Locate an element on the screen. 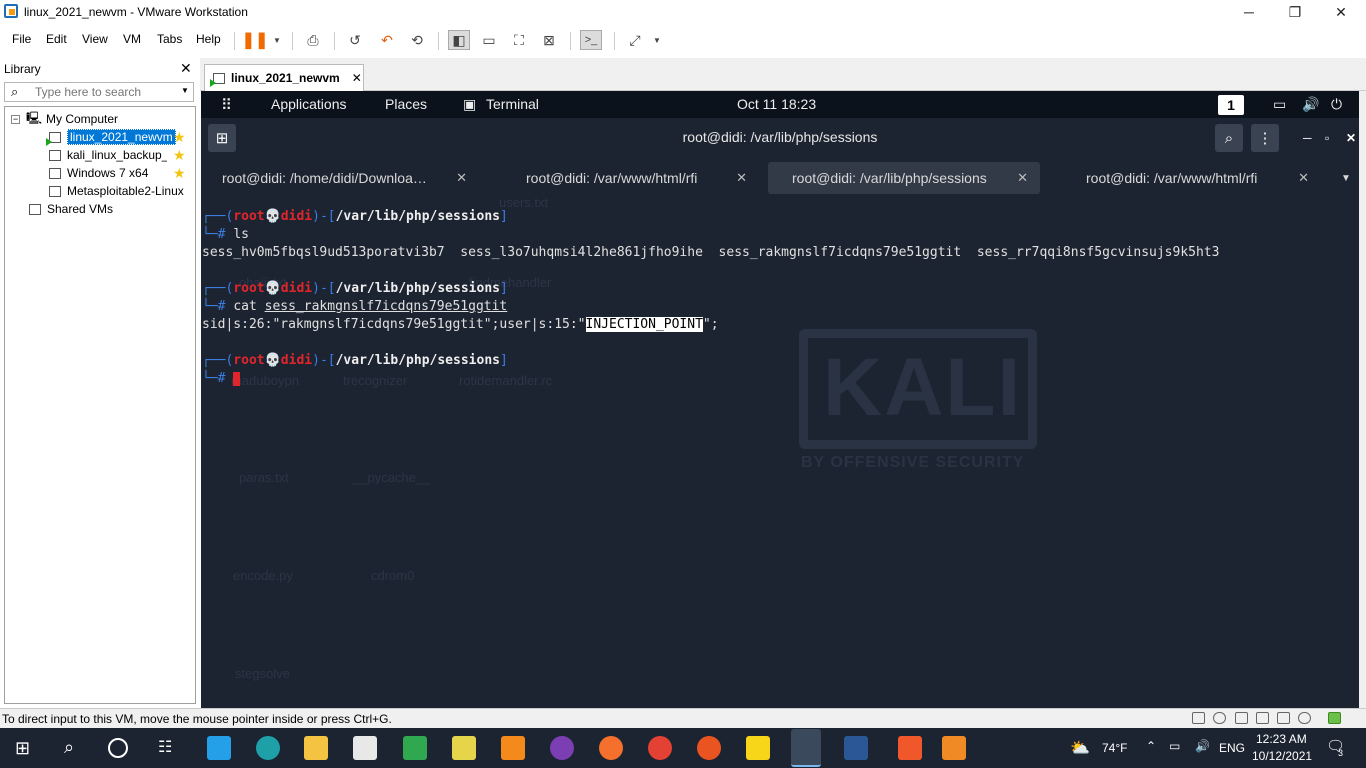 The image size is (1366, 768). tab-label: root@didi: /var/lib/php/sessions is located at coordinates (889, 178).